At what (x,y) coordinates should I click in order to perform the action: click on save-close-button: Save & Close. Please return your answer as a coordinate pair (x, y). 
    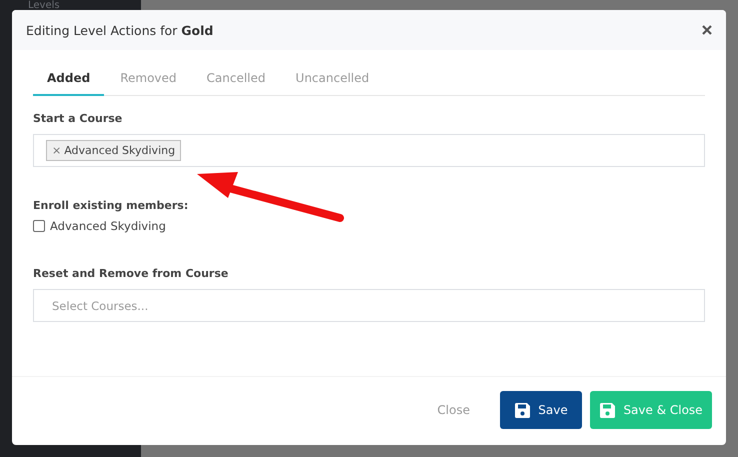
    Looking at the image, I should click on (651, 410).